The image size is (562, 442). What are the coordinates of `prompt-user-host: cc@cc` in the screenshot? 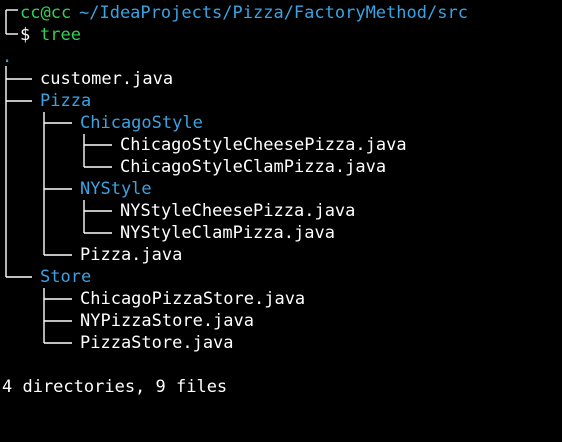 It's located at (46, 13).